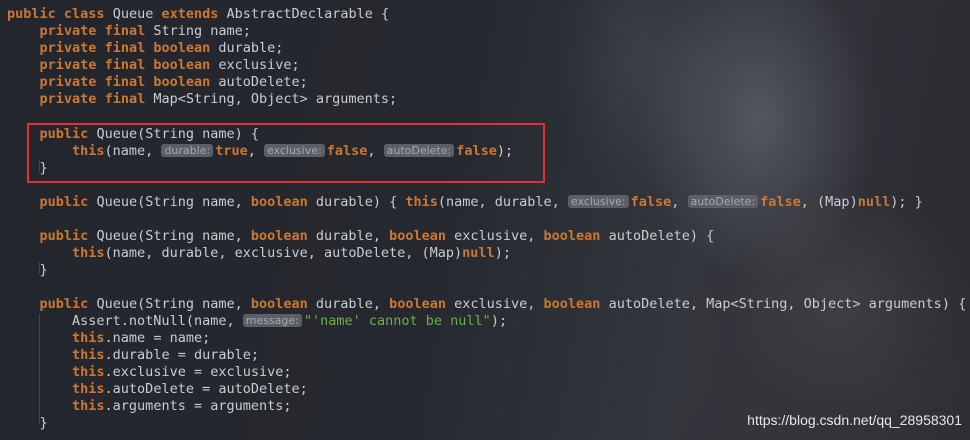  I want to click on code-line: private final boolean autoDelete;, so click(173, 82).